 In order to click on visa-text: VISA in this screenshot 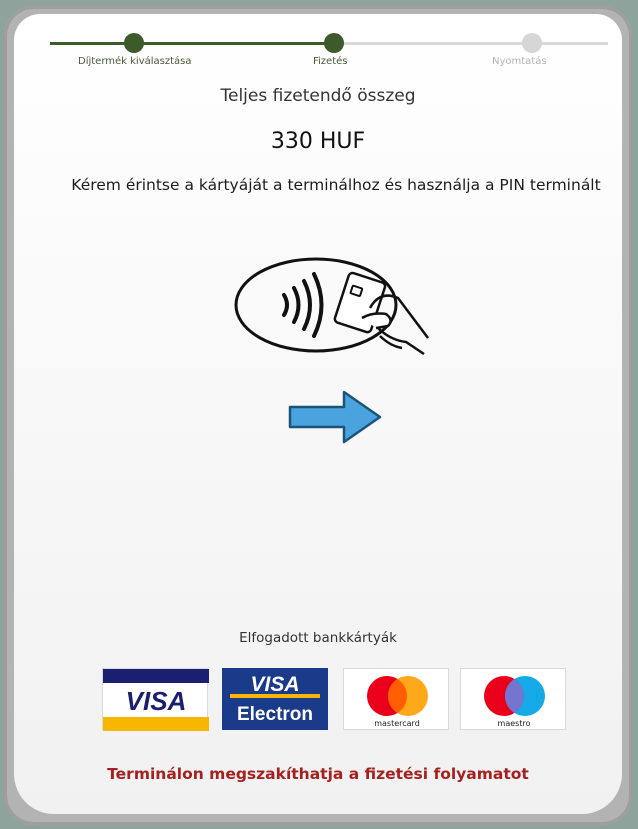, I will do `click(156, 701)`.